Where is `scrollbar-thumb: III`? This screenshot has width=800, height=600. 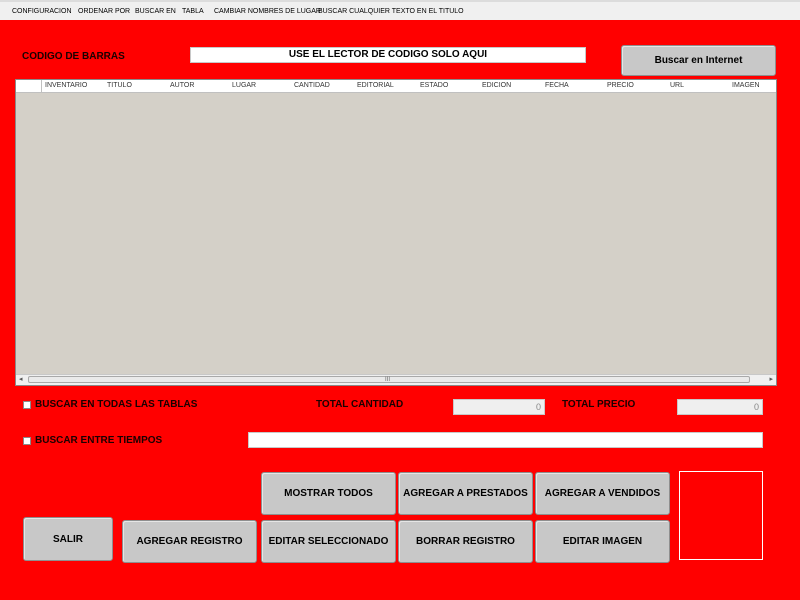 scrollbar-thumb: III is located at coordinates (389, 379).